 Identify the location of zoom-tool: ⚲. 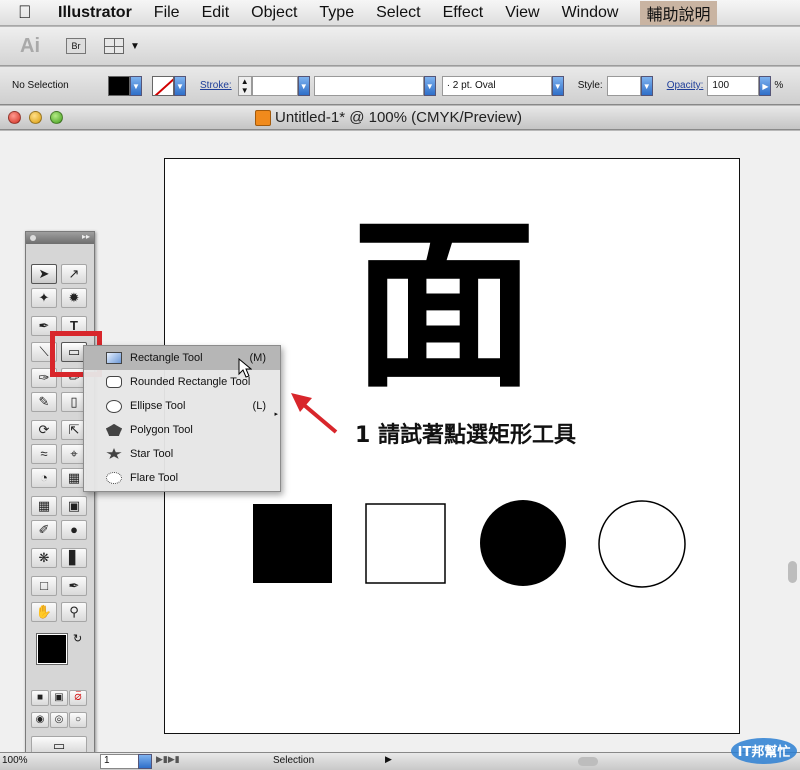
(74, 612).